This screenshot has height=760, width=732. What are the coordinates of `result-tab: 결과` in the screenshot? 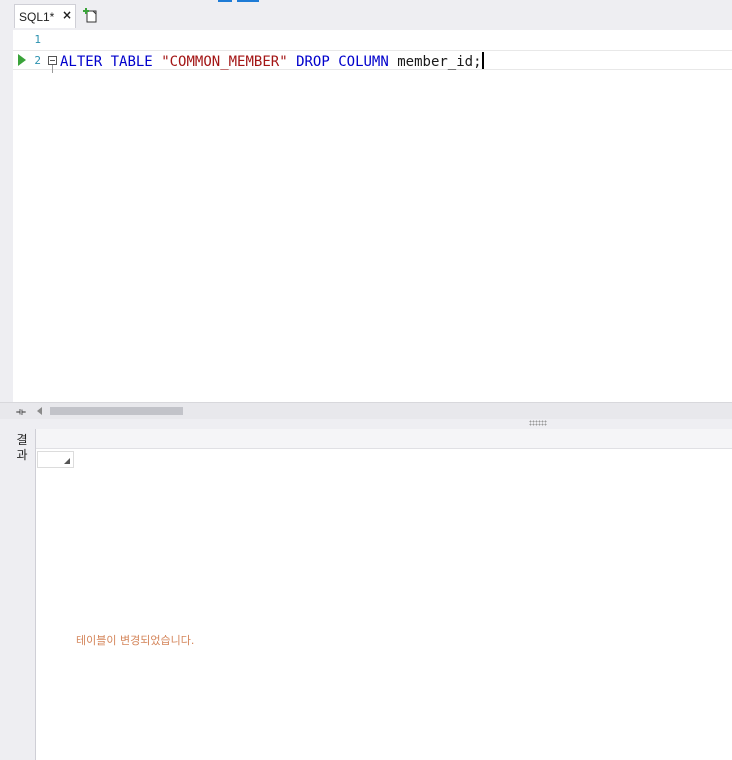 It's located at (22, 448).